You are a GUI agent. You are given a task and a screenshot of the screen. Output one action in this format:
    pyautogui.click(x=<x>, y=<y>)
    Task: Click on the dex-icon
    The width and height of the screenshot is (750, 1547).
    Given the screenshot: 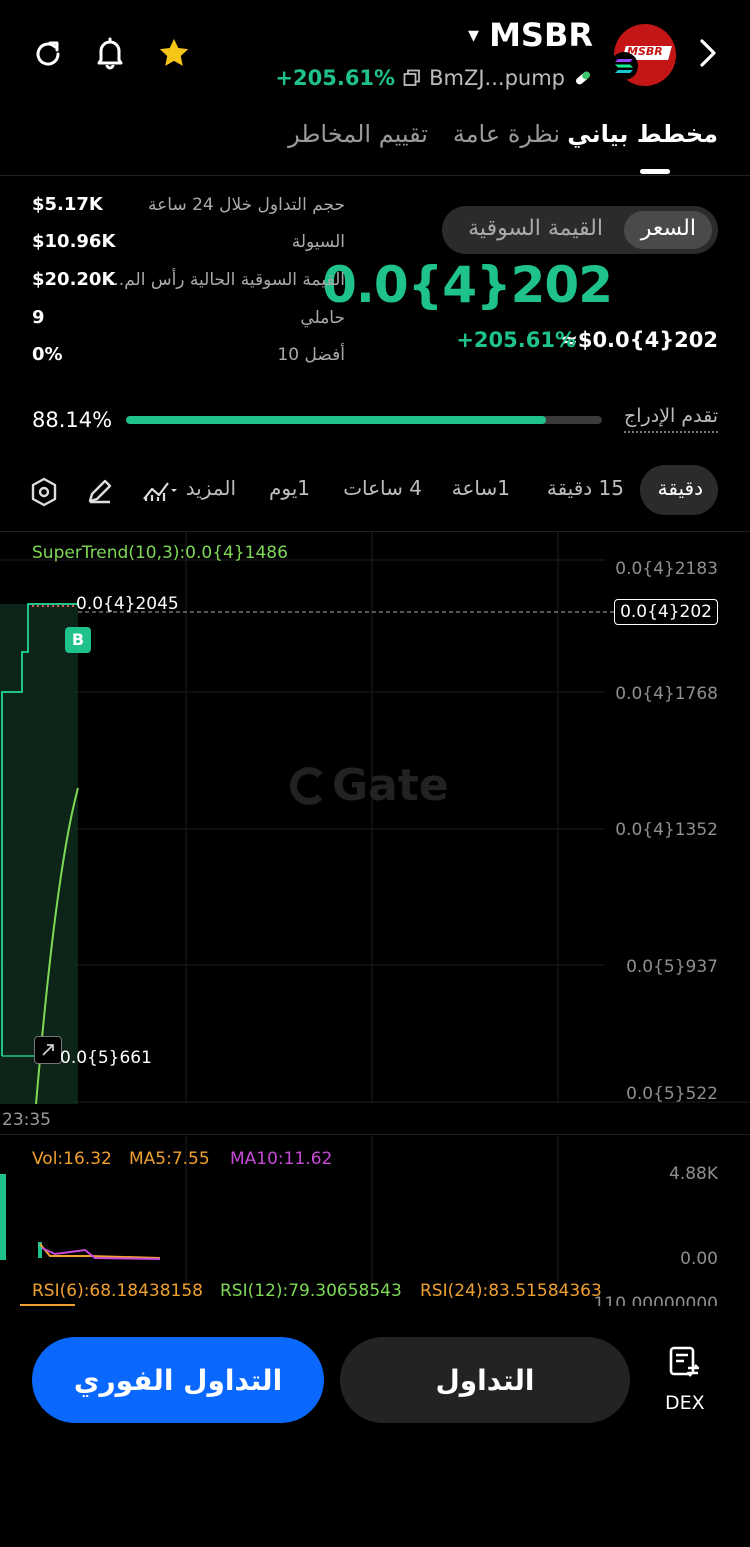 What is the action you would take?
    pyautogui.click(x=684, y=1361)
    